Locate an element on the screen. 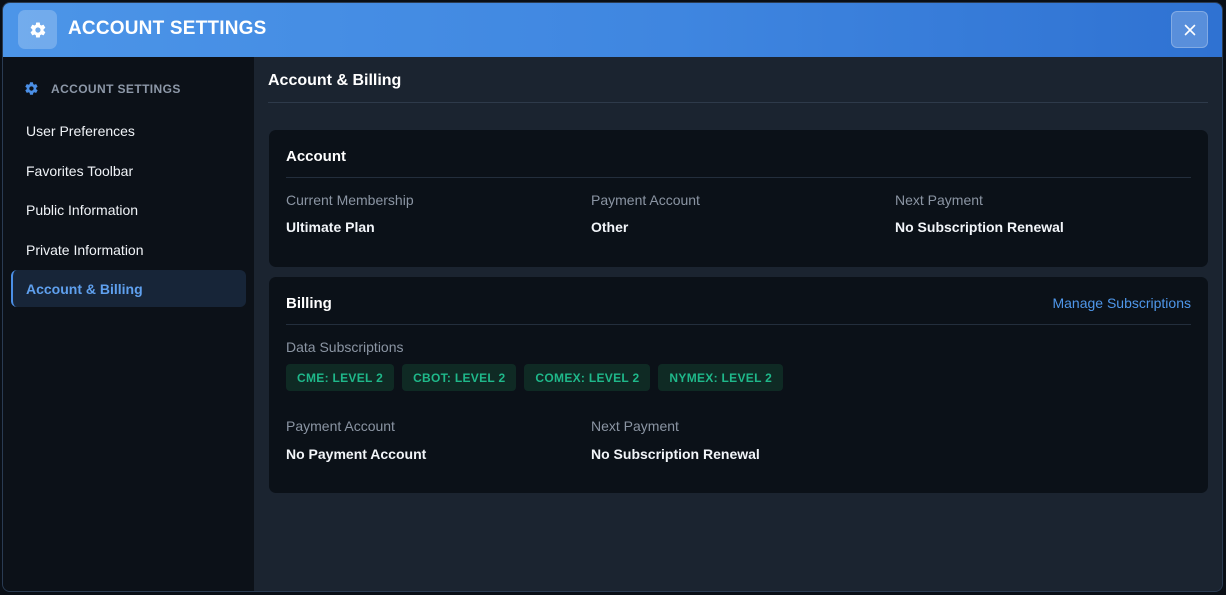  close-icon is located at coordinates (1189, 29).